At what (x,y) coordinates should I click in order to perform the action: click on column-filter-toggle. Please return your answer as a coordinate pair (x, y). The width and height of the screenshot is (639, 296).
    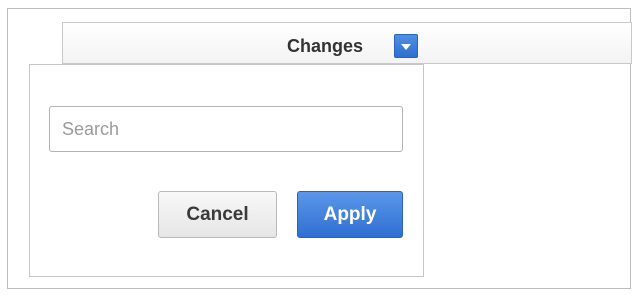
    Looking at the image, I should click on (406, 46).